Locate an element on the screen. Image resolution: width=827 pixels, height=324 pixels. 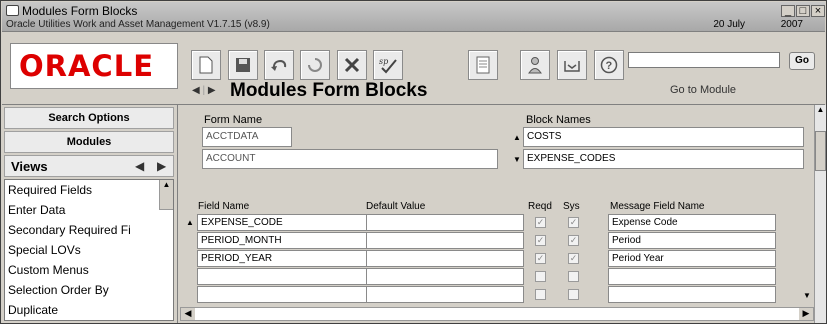
search-options-button: Search Options is located at coordinates (89, 118).